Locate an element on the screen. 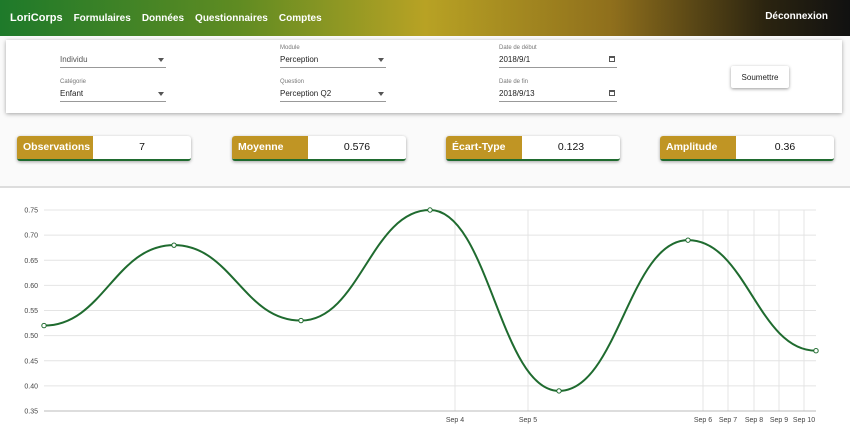 The width and height of the screenshot is (850, 439). stat-card-ecart-type: Écart-Type 0.123 is located at coordinates (533, 148).